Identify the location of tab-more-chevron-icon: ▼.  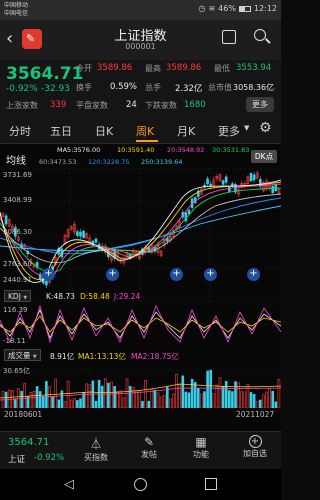
(247, 128).